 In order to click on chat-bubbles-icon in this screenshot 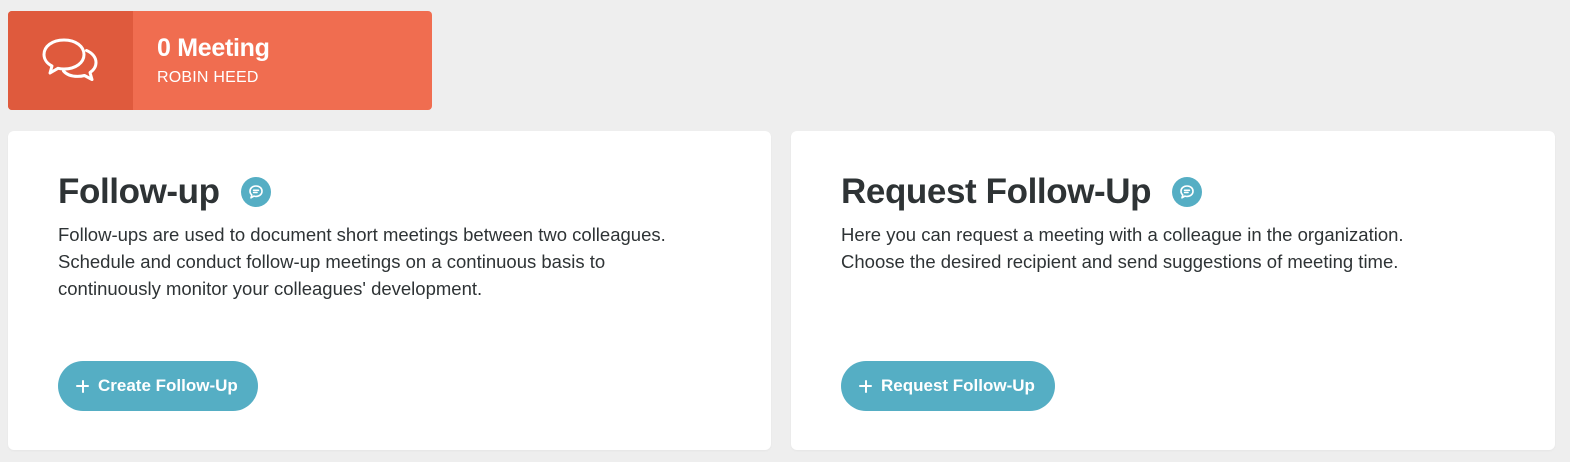, I will do `click(69, 59)`.